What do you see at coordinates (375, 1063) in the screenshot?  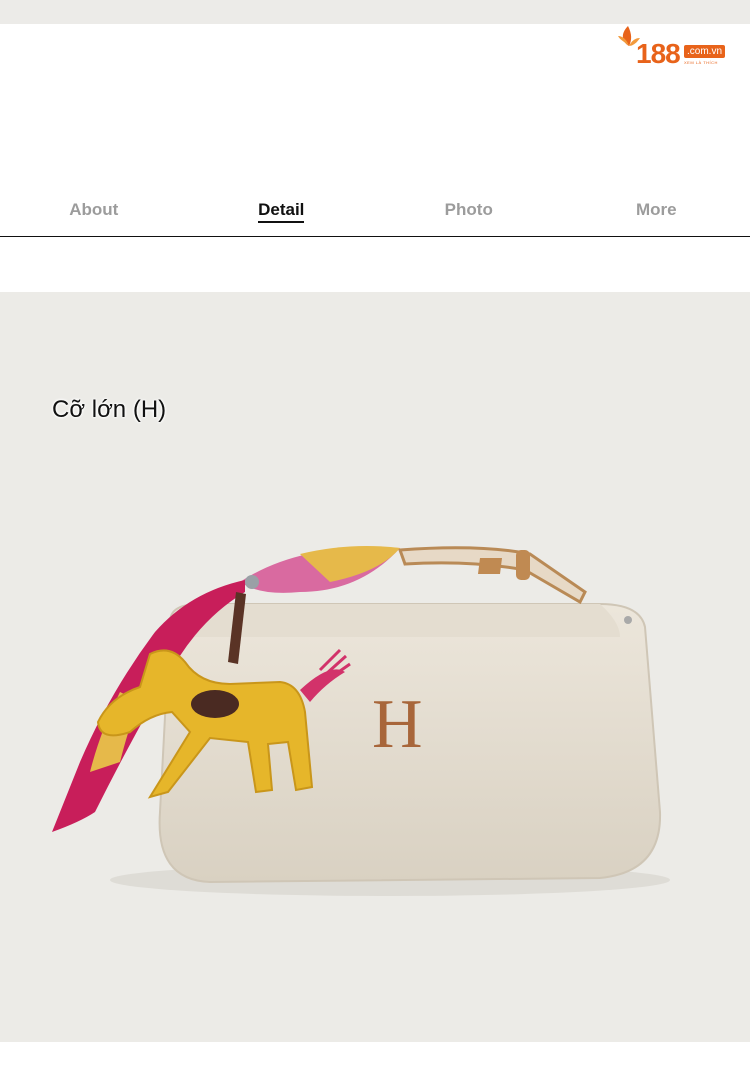 I see `page-bottom-strip` at bounding box center [375, 1063].